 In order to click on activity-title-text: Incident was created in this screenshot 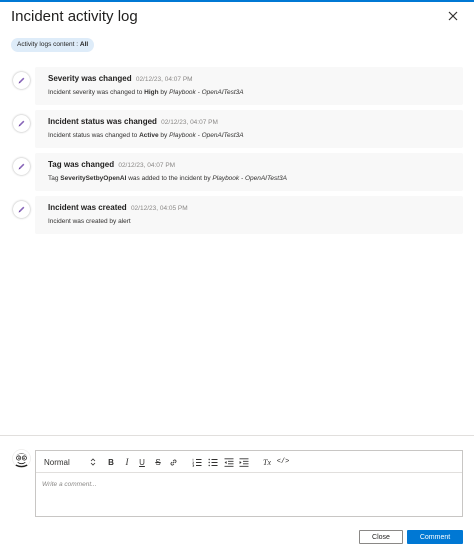, I will do `click(87, 207)`.